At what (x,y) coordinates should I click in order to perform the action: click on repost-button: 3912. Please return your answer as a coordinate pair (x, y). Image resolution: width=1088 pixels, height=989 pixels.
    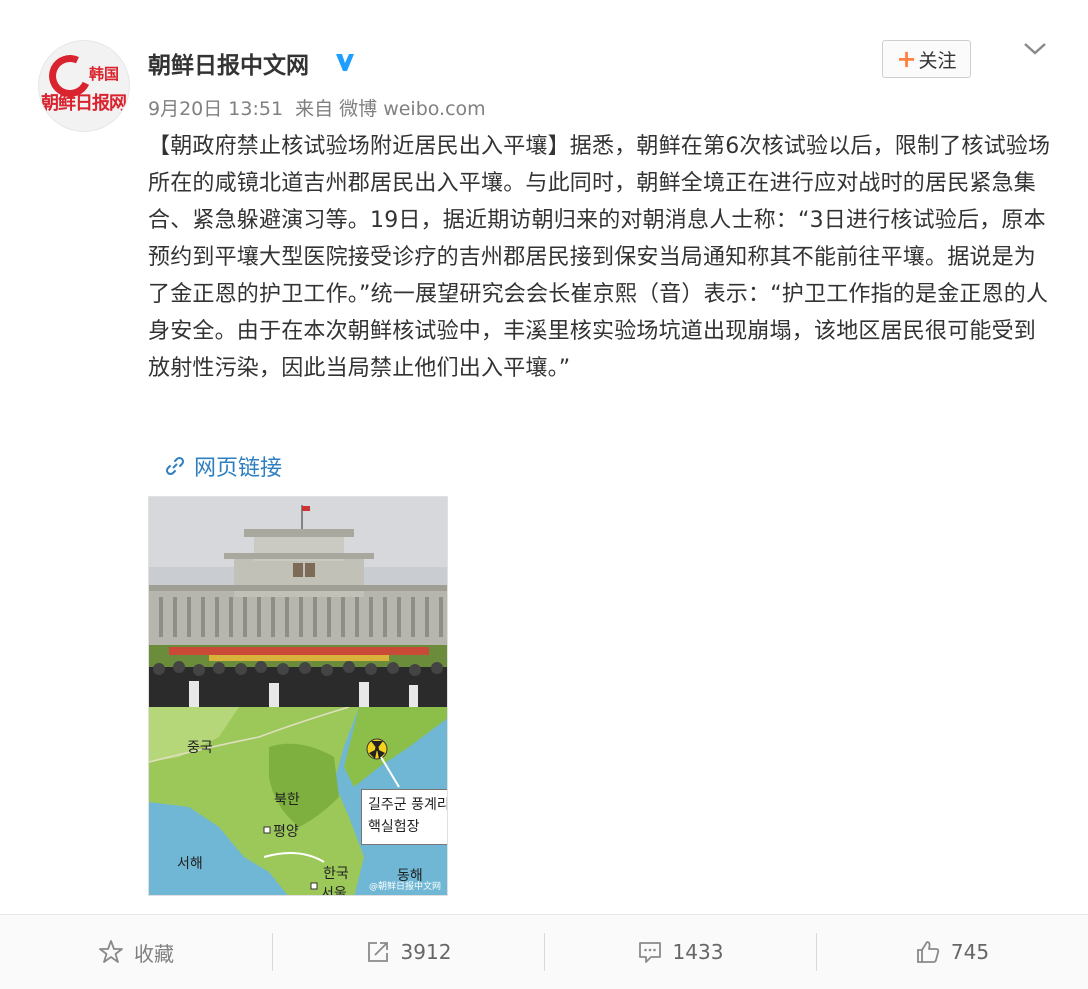
    Looking at the image, I should click on (408, 952).